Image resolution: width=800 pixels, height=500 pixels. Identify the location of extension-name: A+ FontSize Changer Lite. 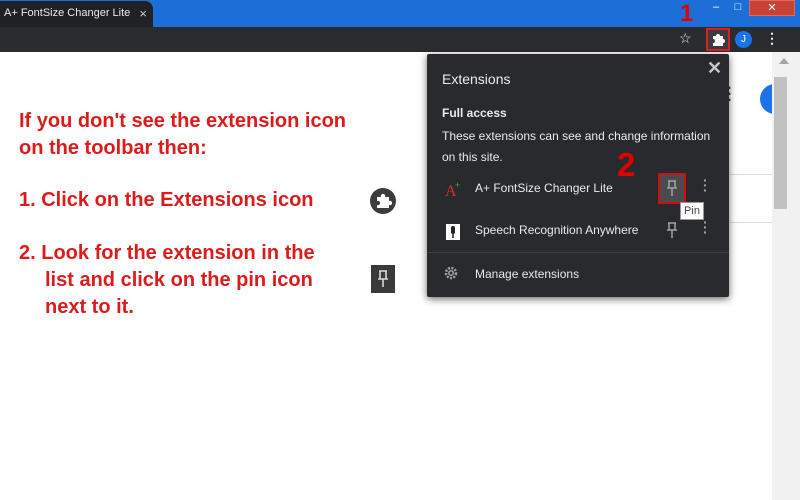
(544, 188).